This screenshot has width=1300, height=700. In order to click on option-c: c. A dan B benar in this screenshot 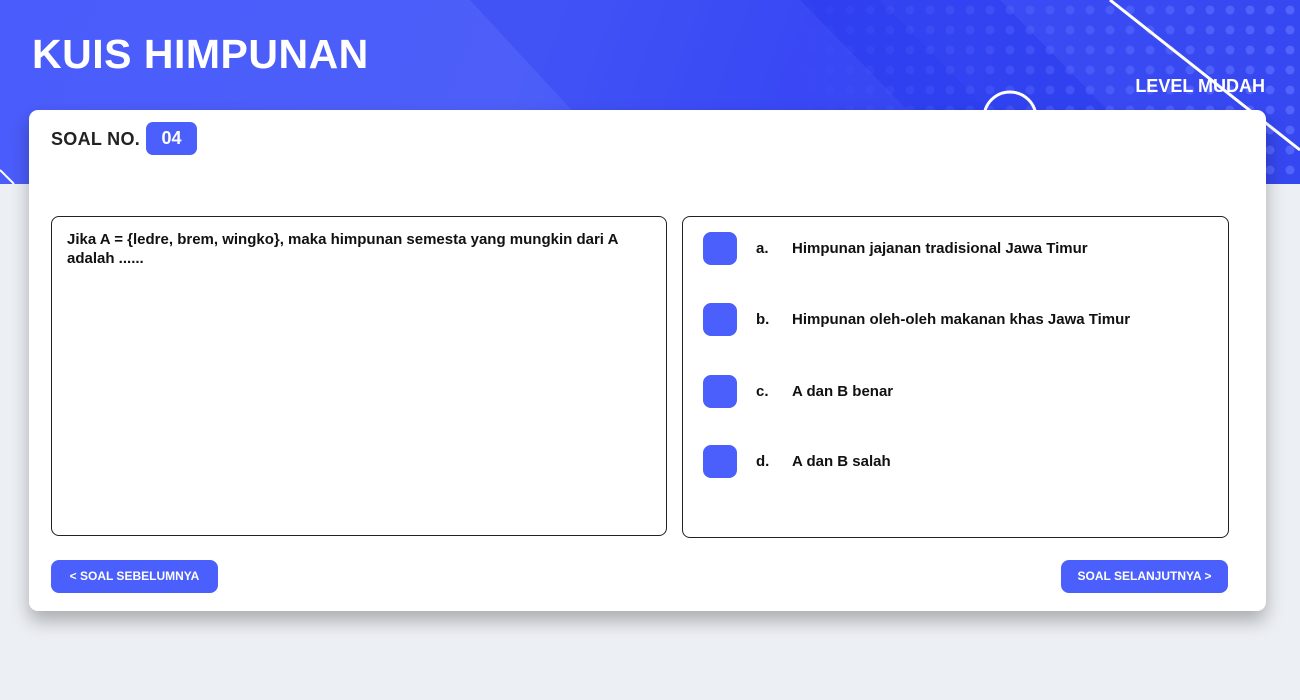, I will do `click(953, 392)`.